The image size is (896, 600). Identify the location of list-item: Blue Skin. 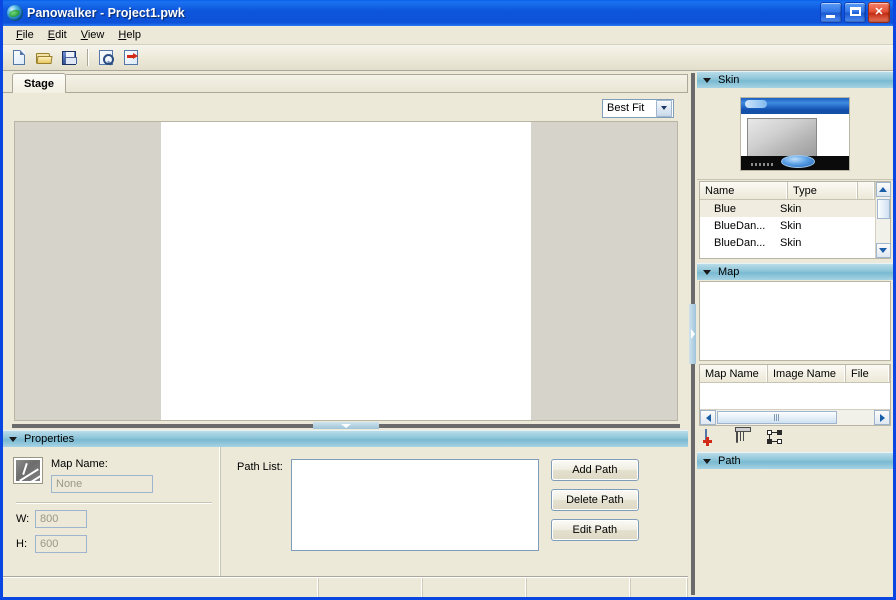
(787, 208).